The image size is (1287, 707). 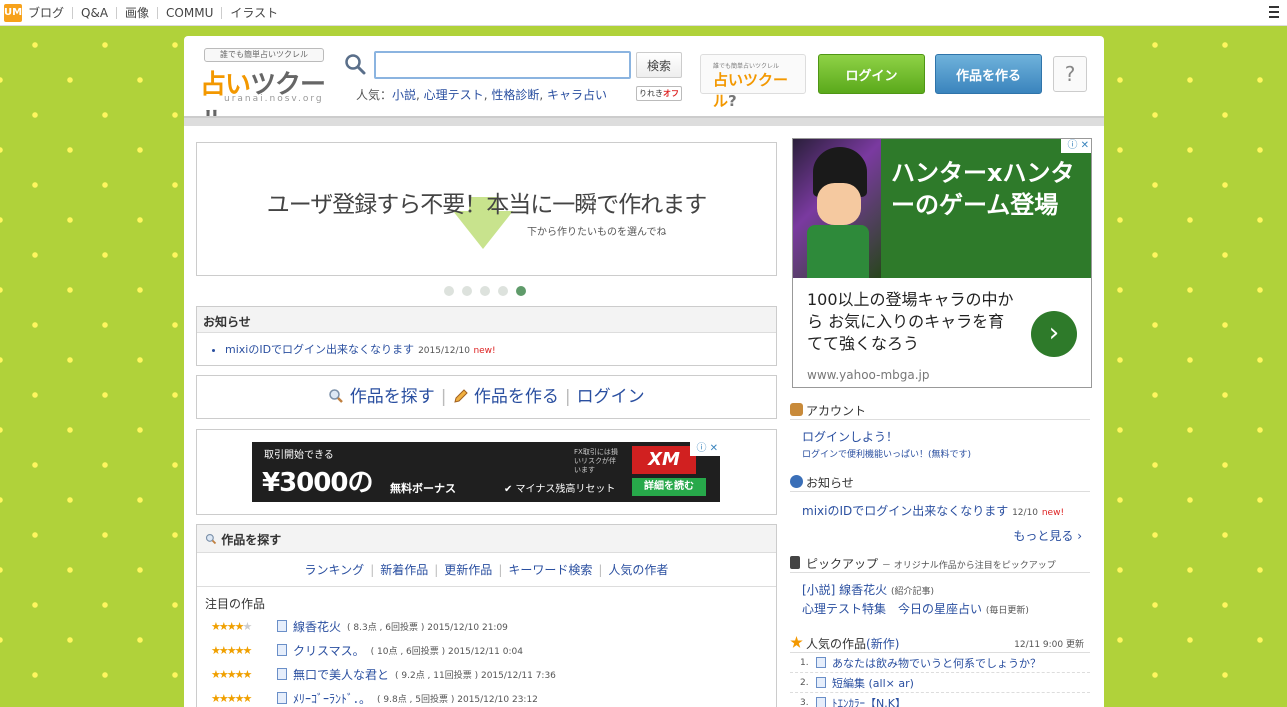 I want to click on ad-headline: ハンターxハンターのゲーム登場, so click(x=986, y=208).